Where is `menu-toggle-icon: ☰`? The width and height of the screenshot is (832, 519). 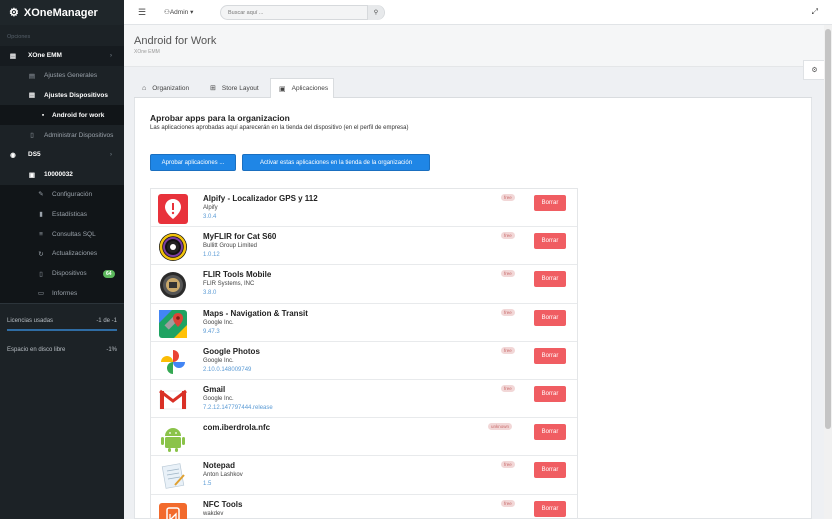 menu-toggle-icon: ☰ is located at coordinates (142, 12).